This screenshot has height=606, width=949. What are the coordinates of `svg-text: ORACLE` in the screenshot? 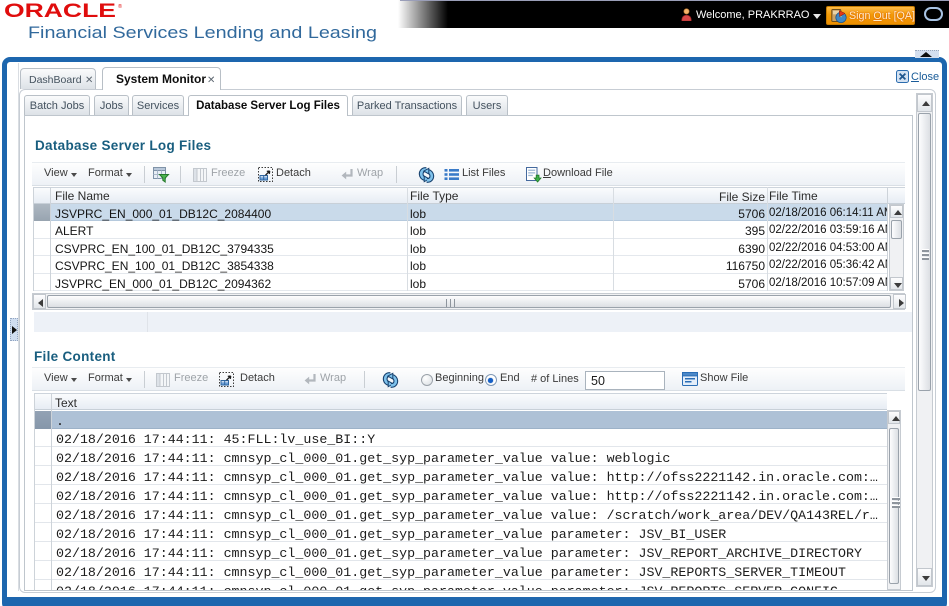 It's located at (60, 11).